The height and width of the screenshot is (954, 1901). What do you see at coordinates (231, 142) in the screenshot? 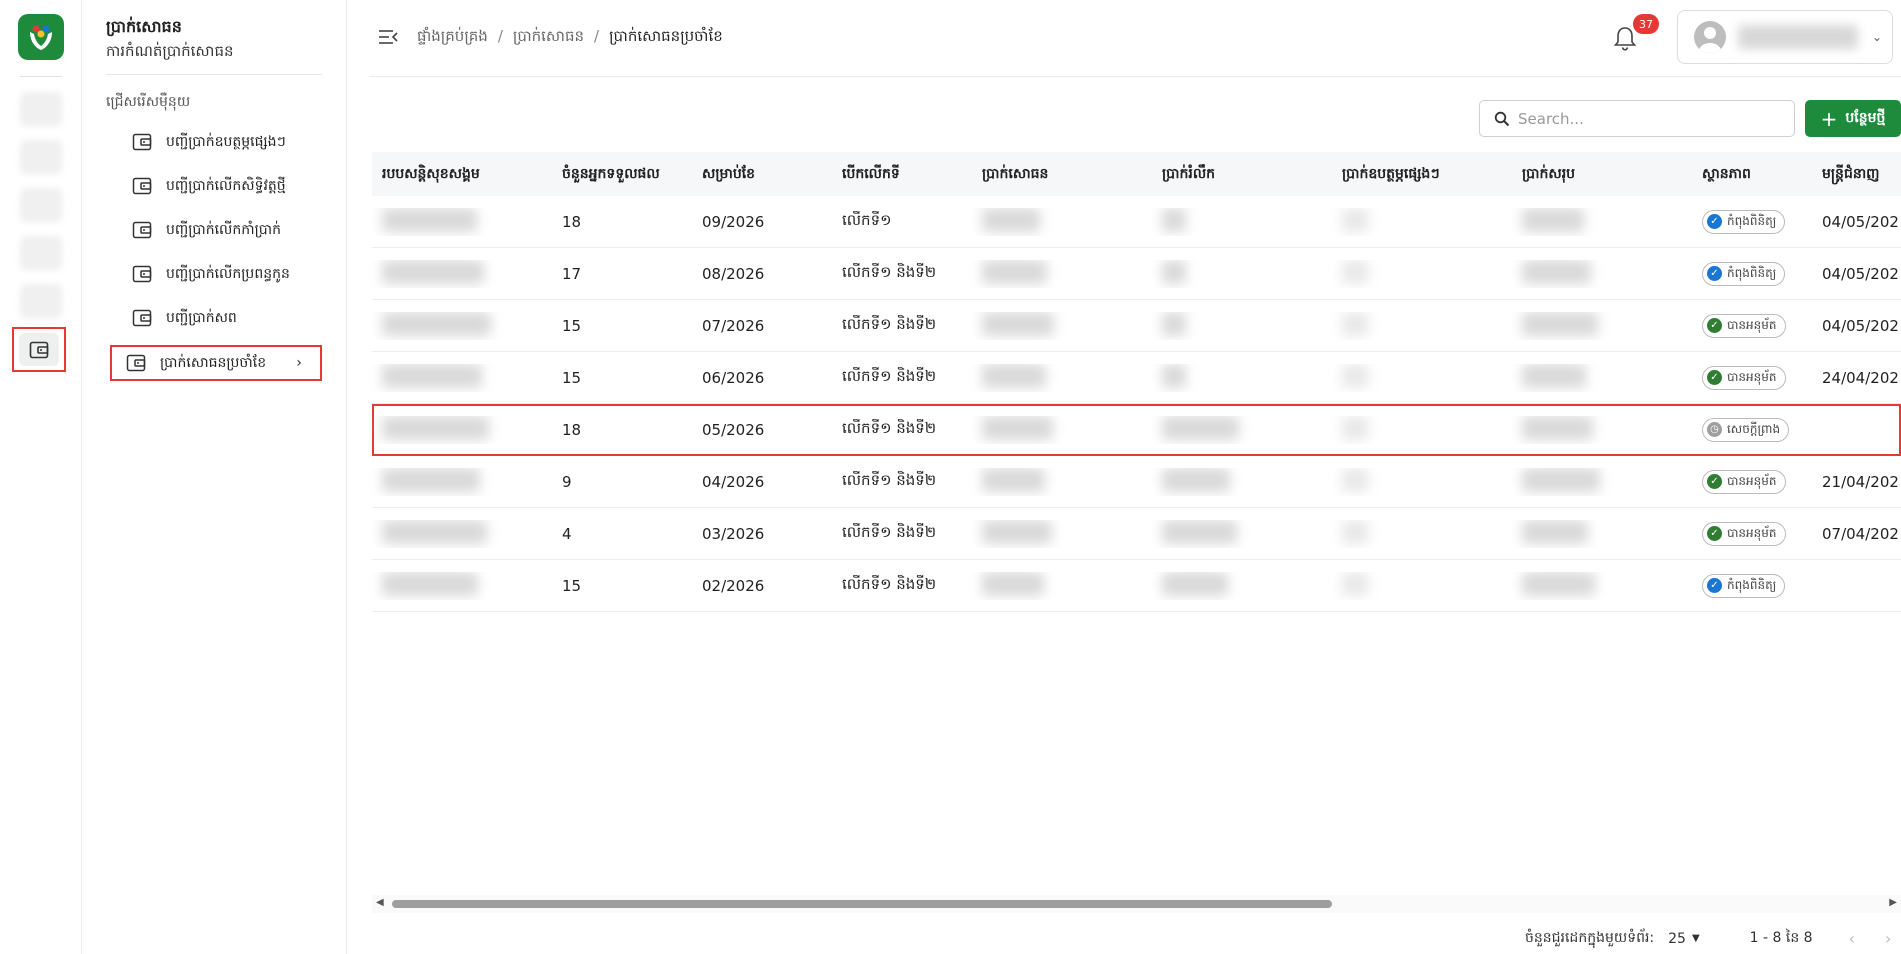
I see `sidebar-item-other-allowances: បញ្ជីប្រាក់ឧបត្ថម្ភផ្សេងៗ` at bounding box center [231, 142].